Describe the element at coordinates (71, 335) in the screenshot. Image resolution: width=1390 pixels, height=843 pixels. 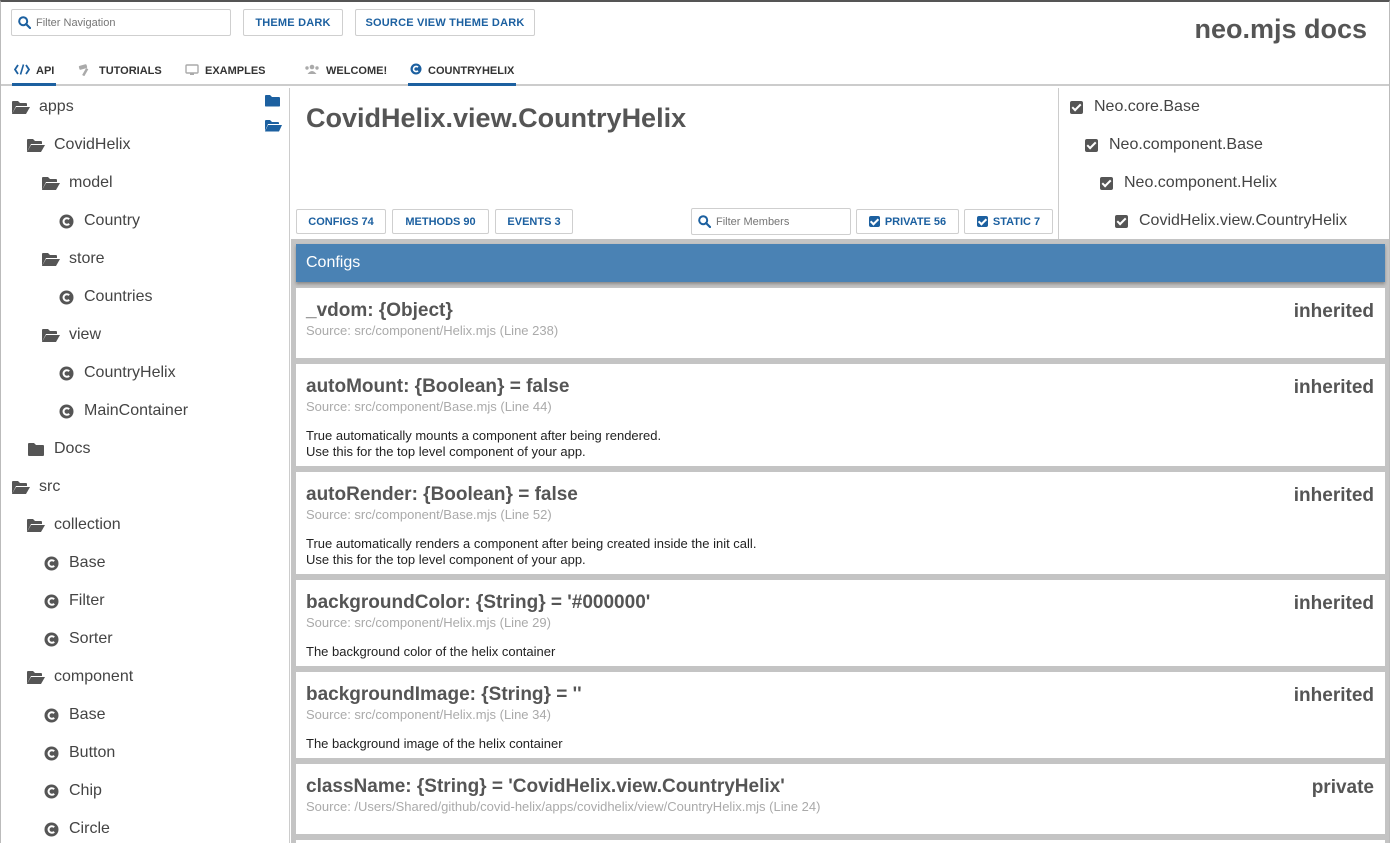
I see `tree-item: view` at that location.